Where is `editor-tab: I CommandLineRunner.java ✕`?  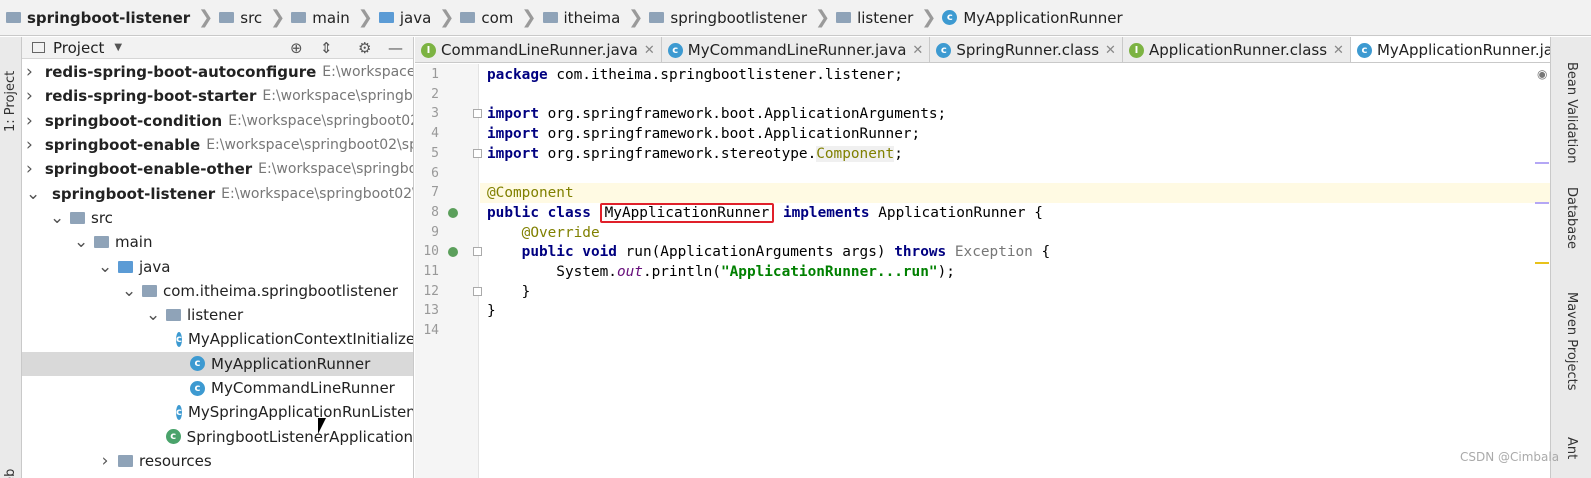 editor-tab: I CommandLineRunner.java ✕ is located at coordinates (538, 49).